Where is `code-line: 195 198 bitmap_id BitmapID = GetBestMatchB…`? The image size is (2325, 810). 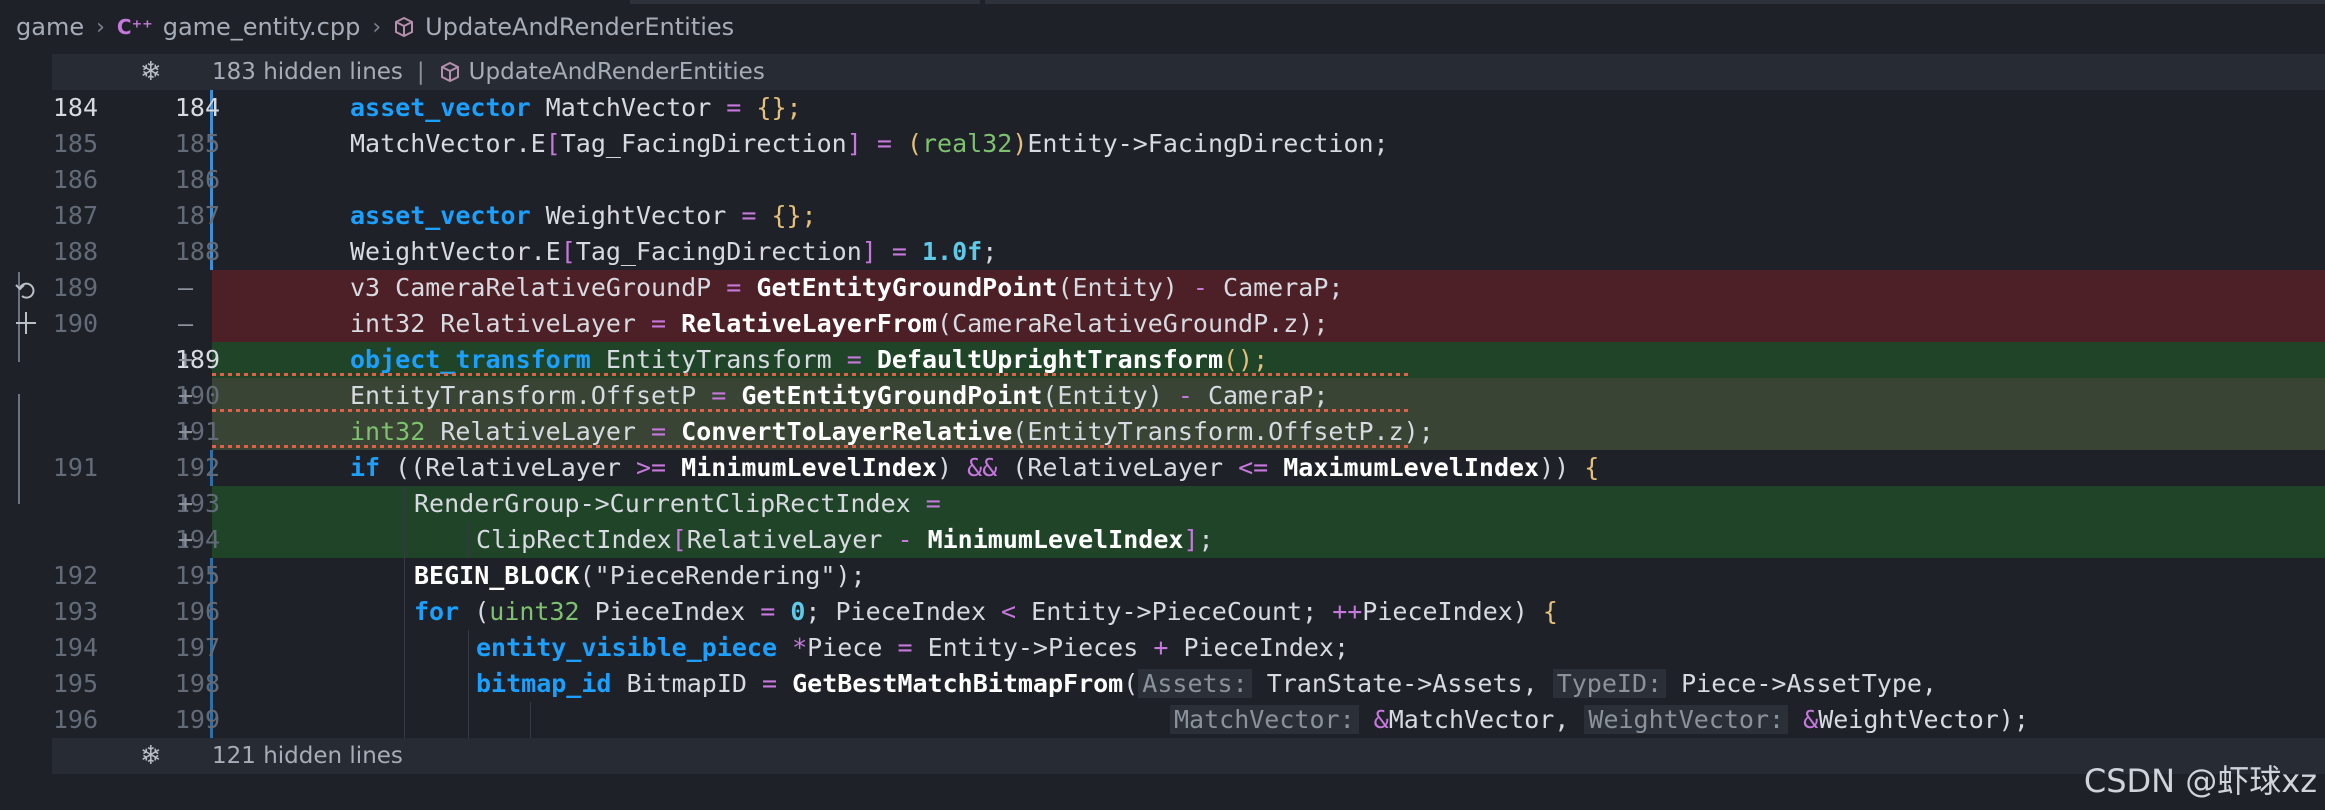
code-line: 195 198 bitmap_id BitmapID = GetBestMatchB… is located at coordinates (1188, 684).